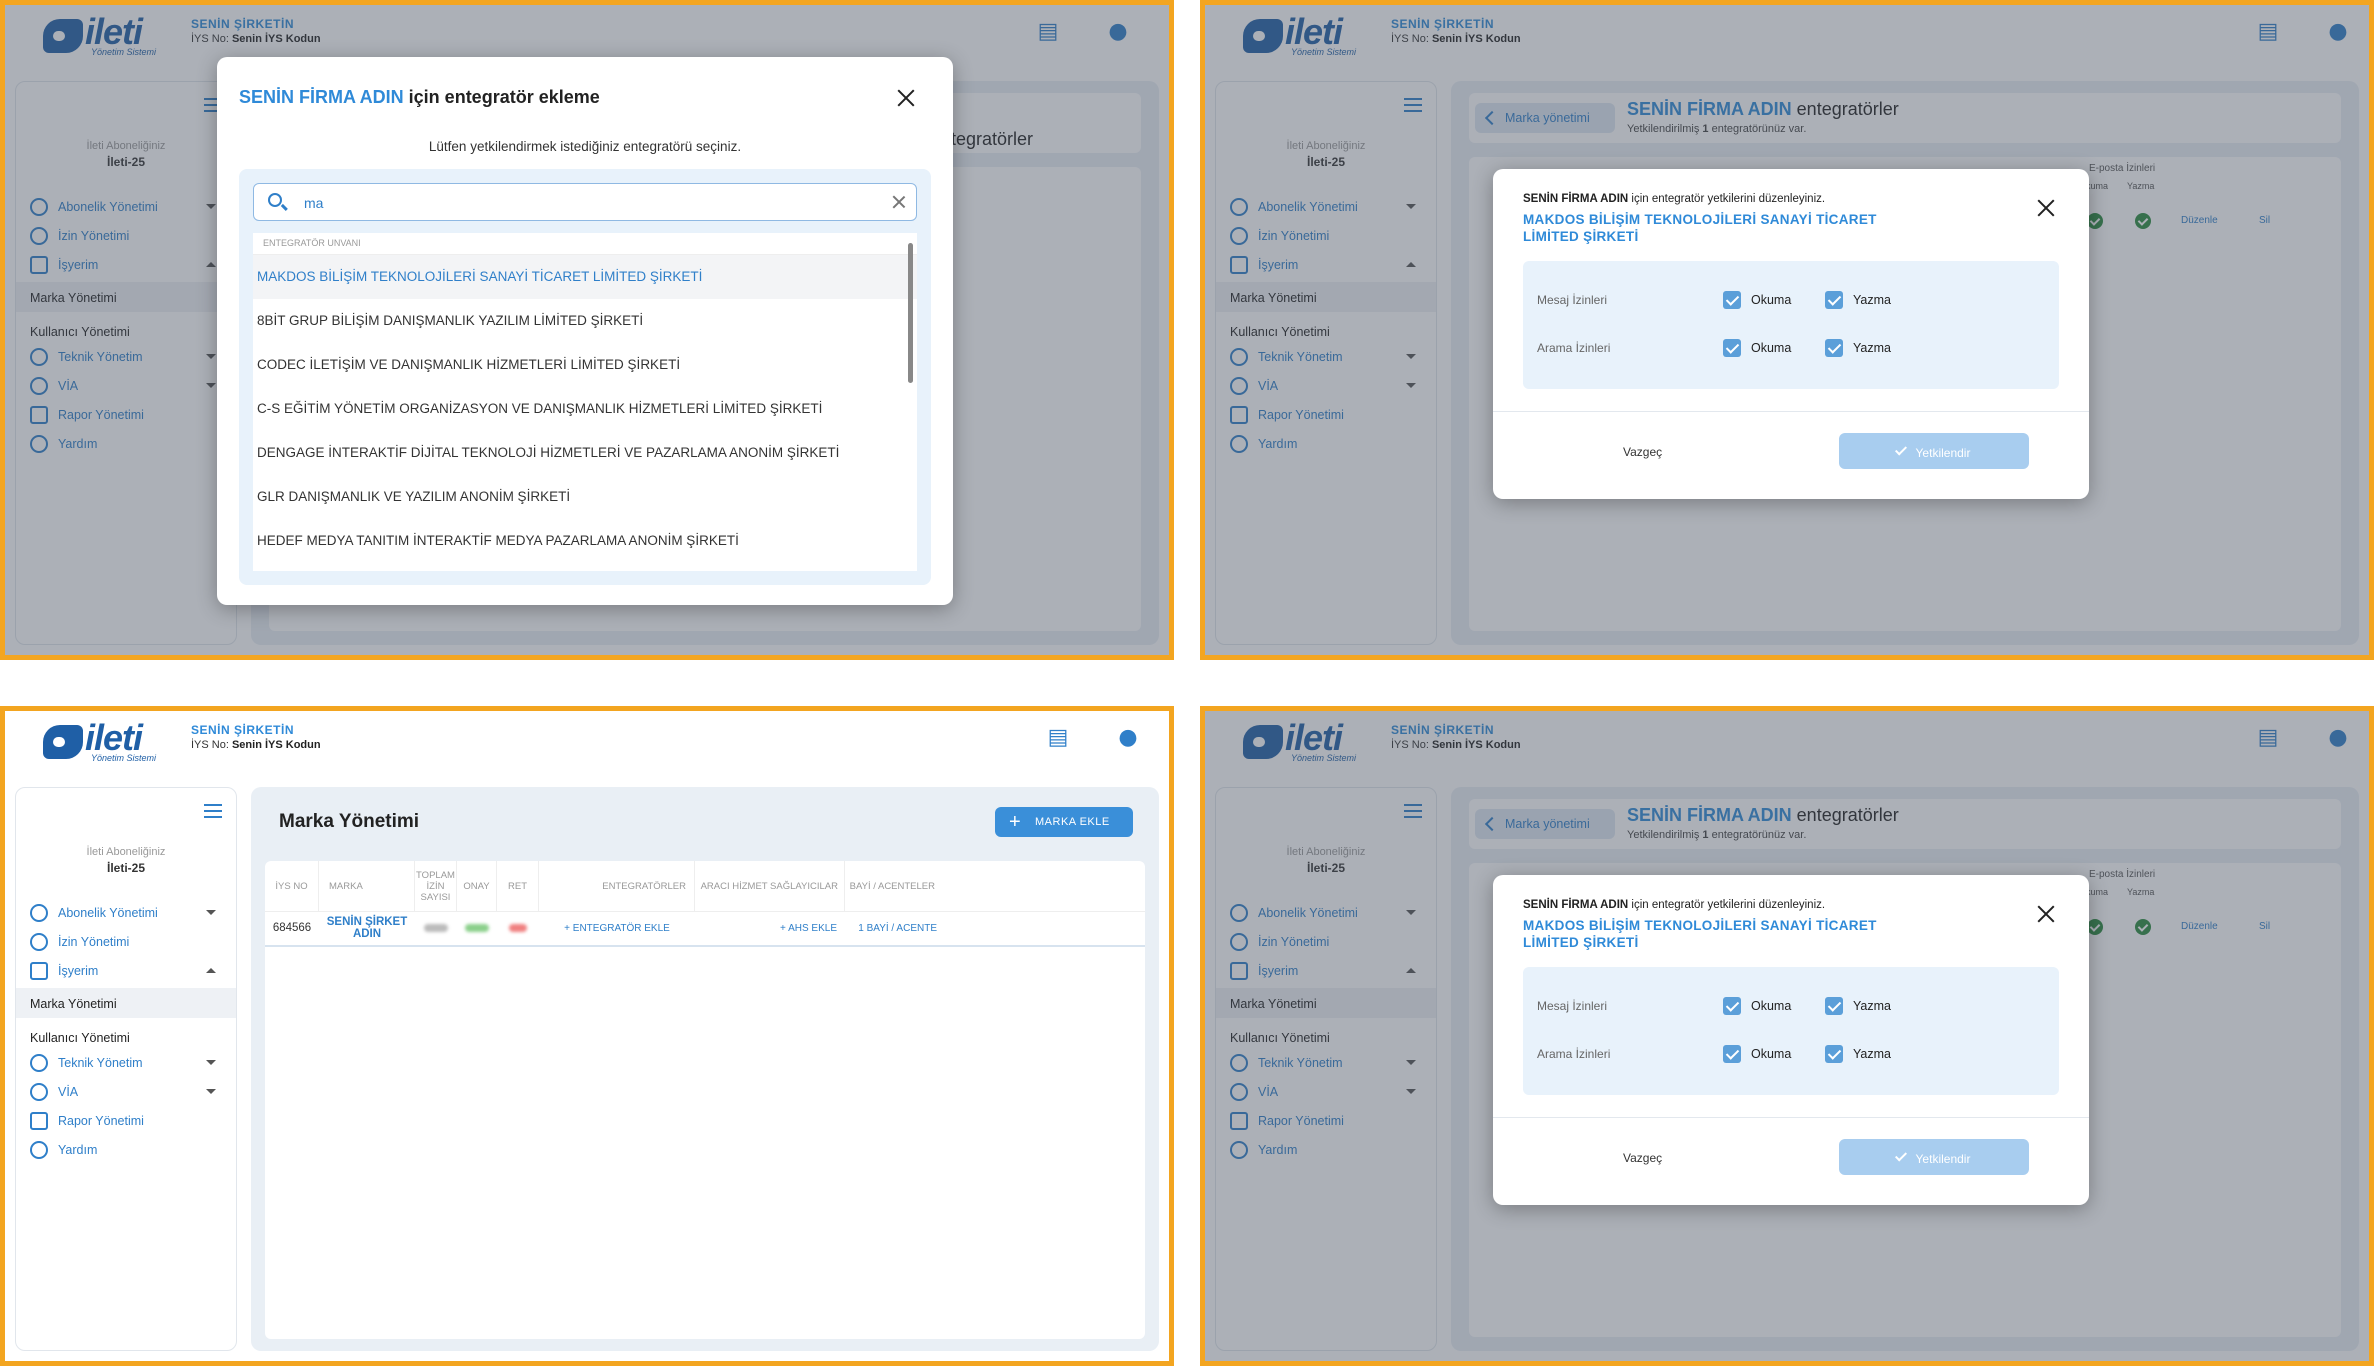 This screenshot has height=1366, width=2374. What do you see at coordinates (275, 200) in the screenshot?
I see `search-icon` at bounding box center [275, 200].